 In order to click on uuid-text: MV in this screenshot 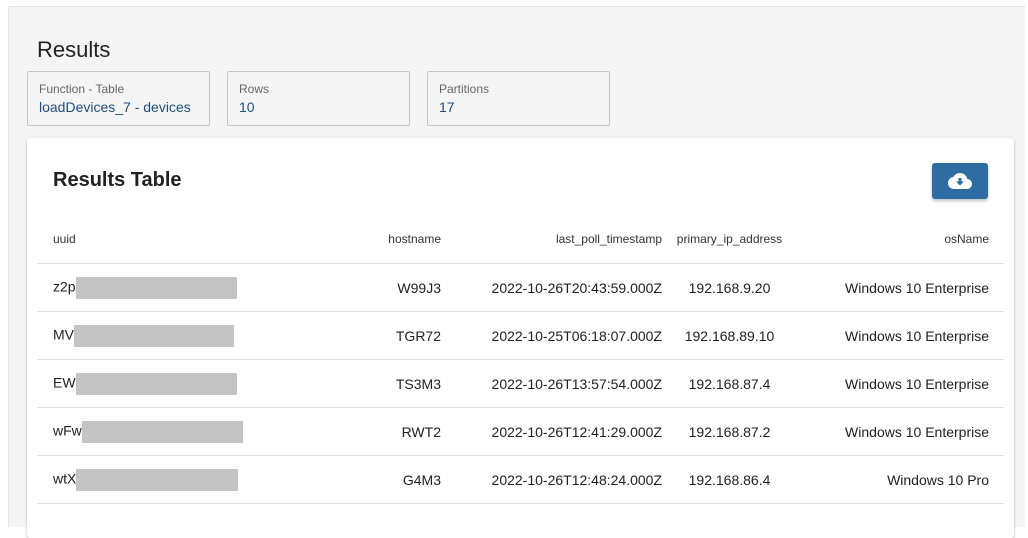, I will do `click(63, 334)`.